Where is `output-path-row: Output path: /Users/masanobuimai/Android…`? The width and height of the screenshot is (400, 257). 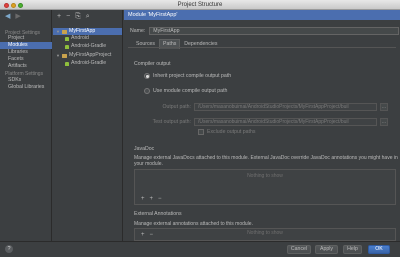 output-path-row: Output path: /Users/masanobuimai/Android… is located at coordinates (267, 107).